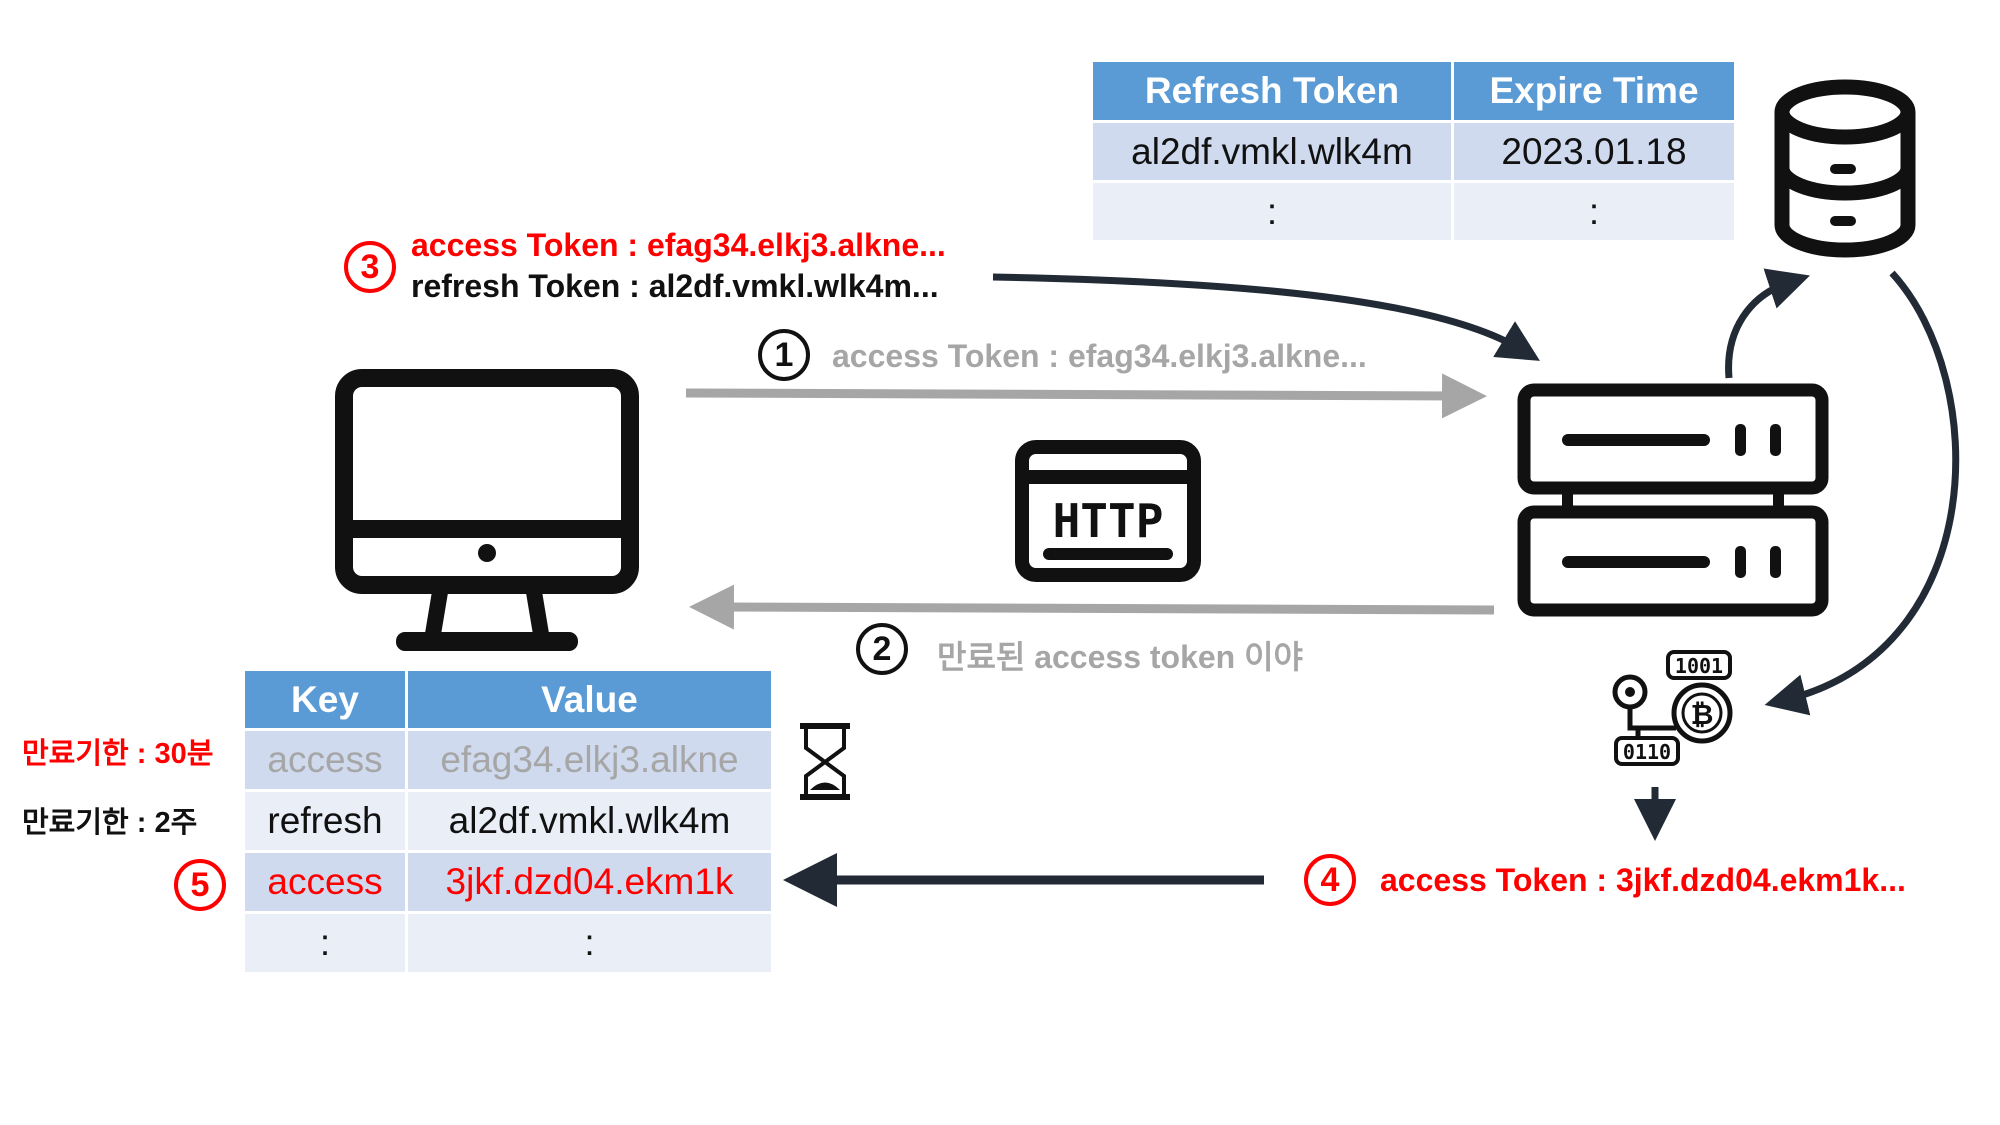 The height and width of the screenshot is (1125, 2000). Describe the element at coordinates (882, 649) in the screenshot. I see `step-2-badge: 2` at that location.